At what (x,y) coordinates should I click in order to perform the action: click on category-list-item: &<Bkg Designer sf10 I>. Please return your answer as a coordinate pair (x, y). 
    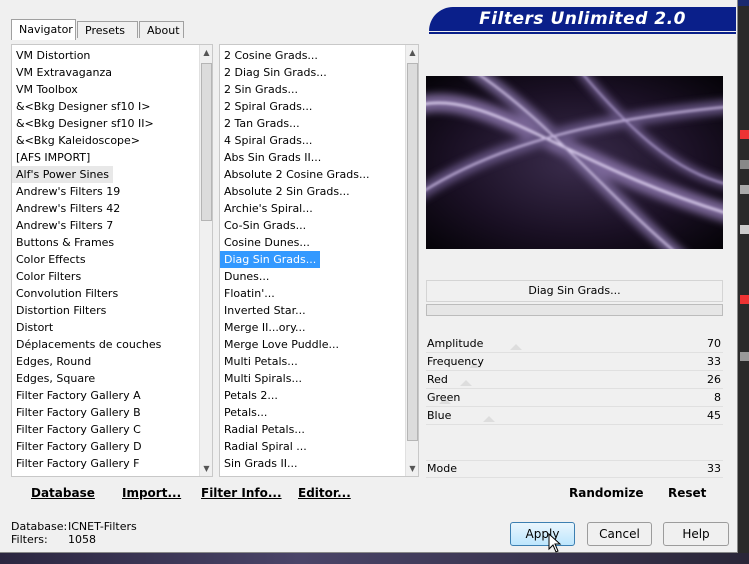
    Looking at the image, I should click on (83, 106).